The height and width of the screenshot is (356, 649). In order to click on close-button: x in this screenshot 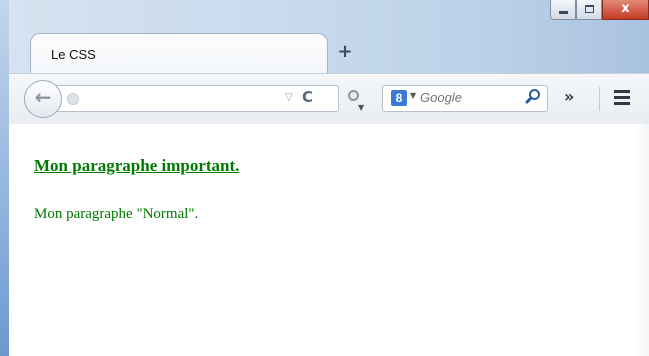, I will do `click(625, 10)`.